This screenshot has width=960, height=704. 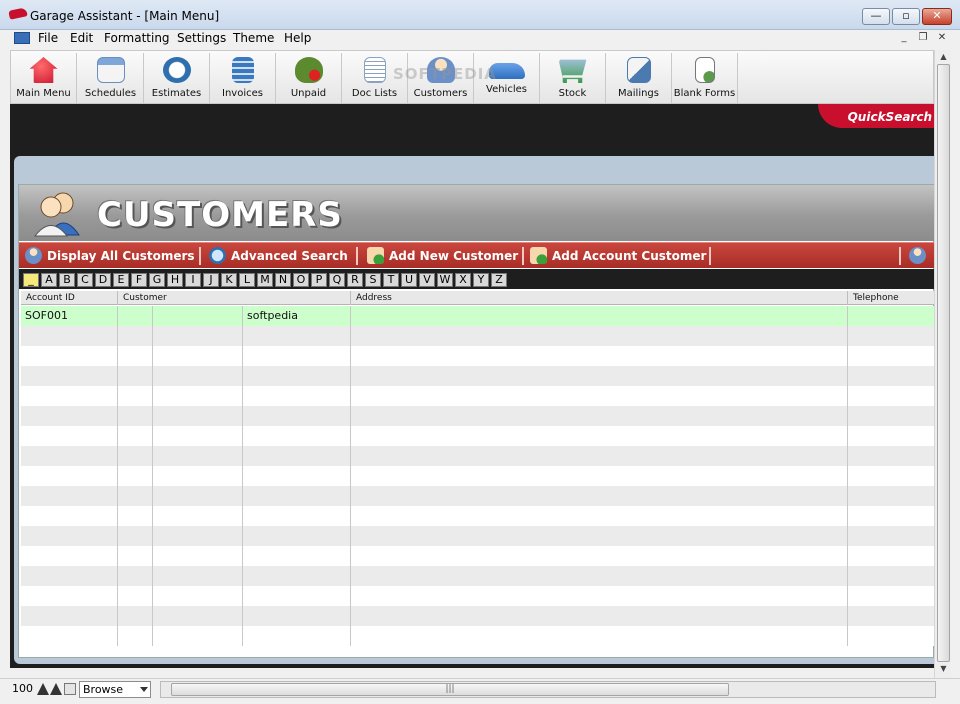 I want to click on add-new-customer-button: Add New Customer, so click(x=442, y=256).